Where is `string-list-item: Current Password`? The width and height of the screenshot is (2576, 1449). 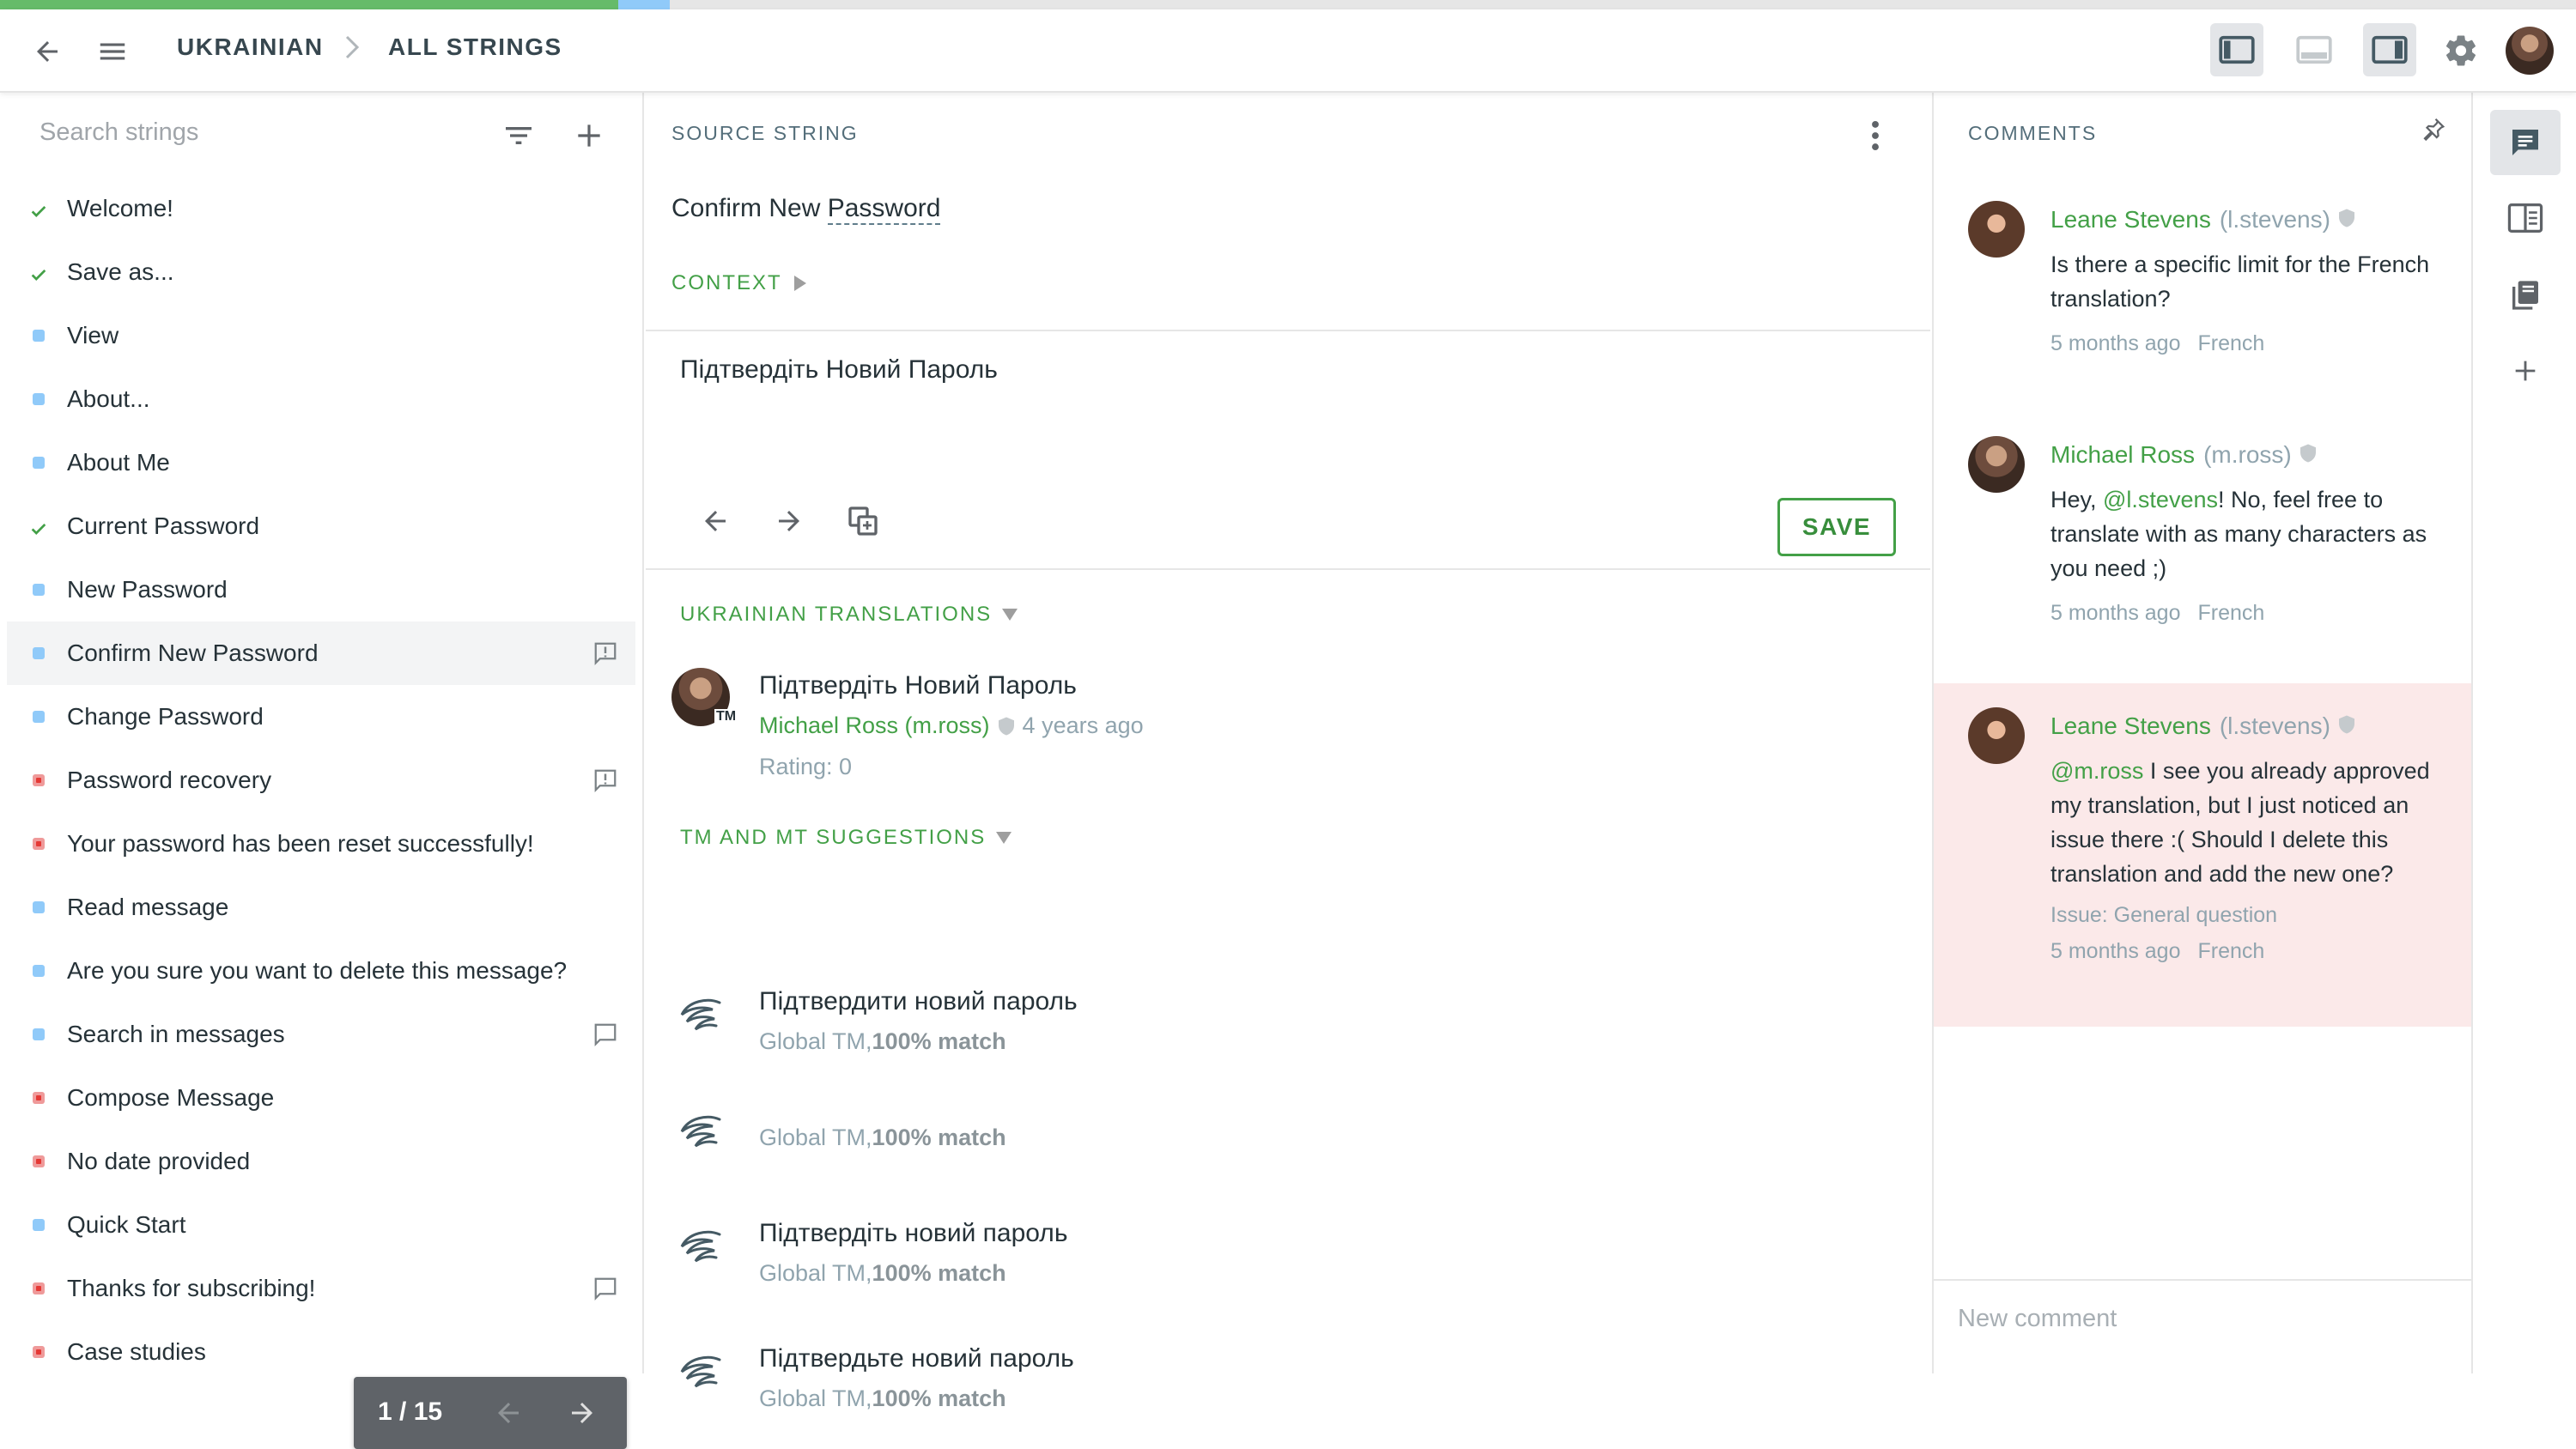 string-list-item: Current Password is located at coordinates (321, 526).